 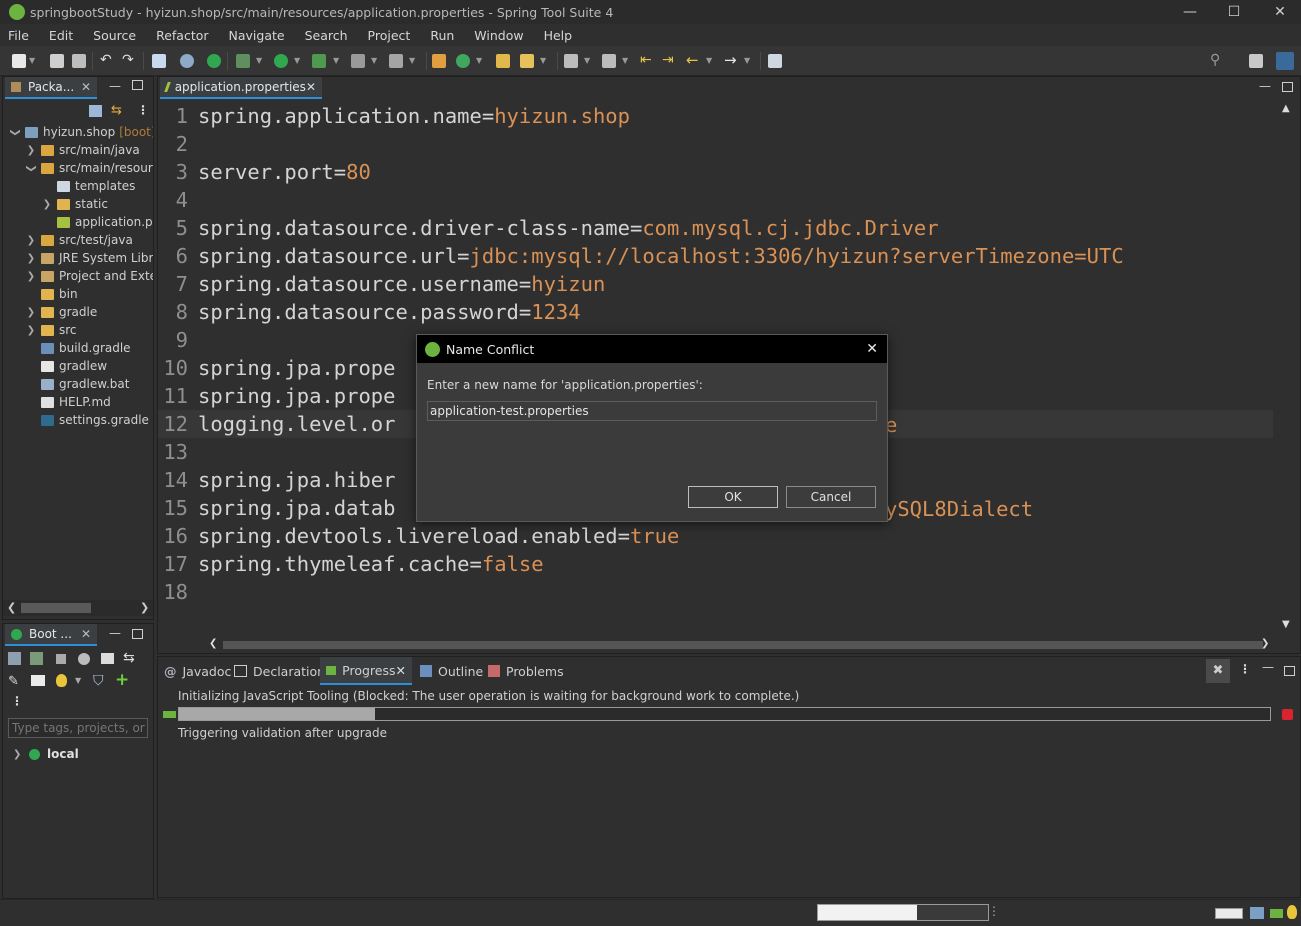 What do you see at coordinates (40, 294) in the screenshot?
I see `tree-item: bin` at bounding box center [40, 294].